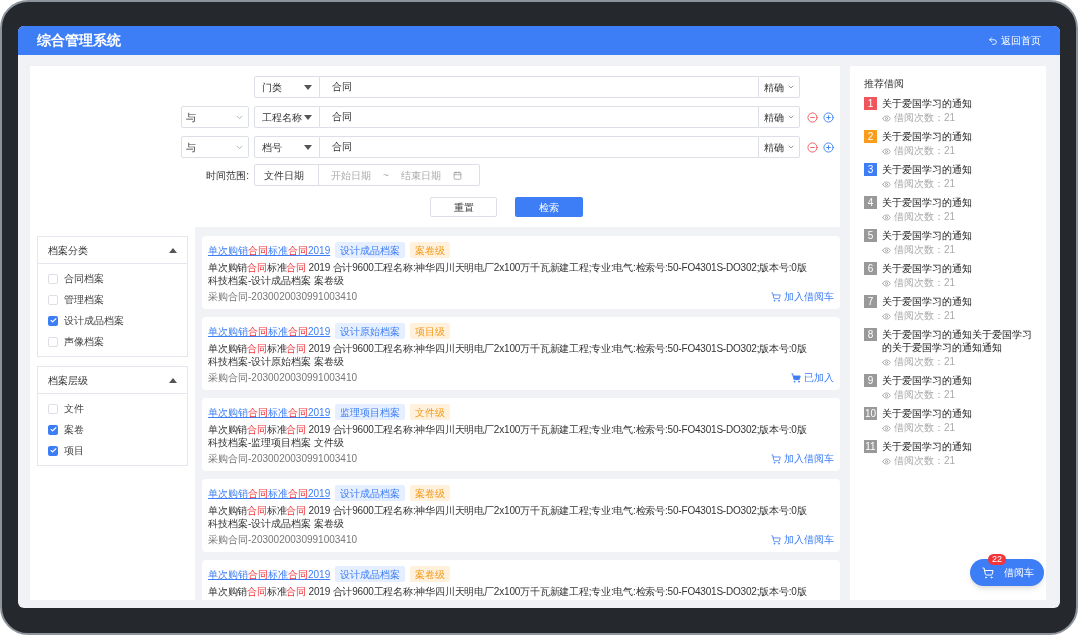 This screenshot has width=1078, height=635. Describe the element at coordinates (351, 175) in the screenshot. I see `start-date-placeholder: 开始日期` at that location.